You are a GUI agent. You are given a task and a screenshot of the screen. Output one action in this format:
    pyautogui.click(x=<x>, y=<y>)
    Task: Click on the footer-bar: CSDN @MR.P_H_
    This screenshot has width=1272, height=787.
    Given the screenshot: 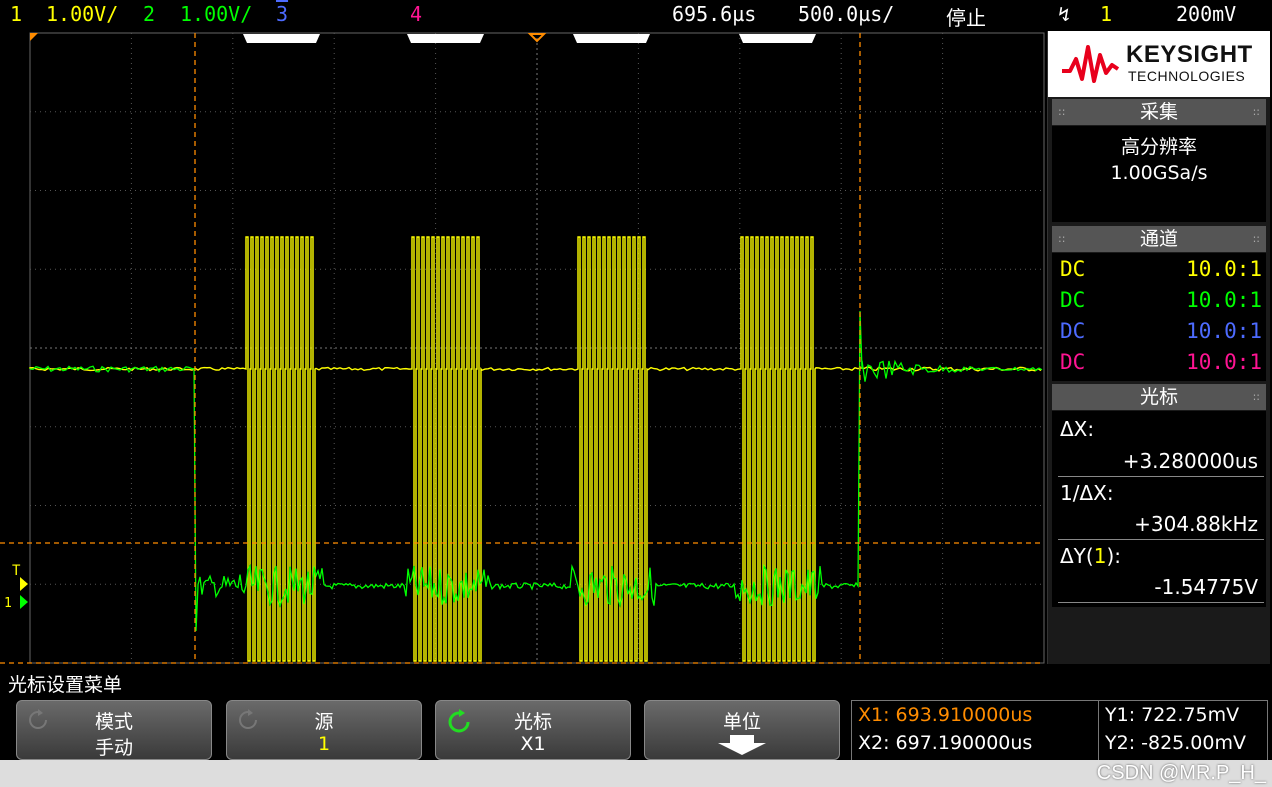 What is the action you would take?
    pyautogui.click(x=636, y=773)
    